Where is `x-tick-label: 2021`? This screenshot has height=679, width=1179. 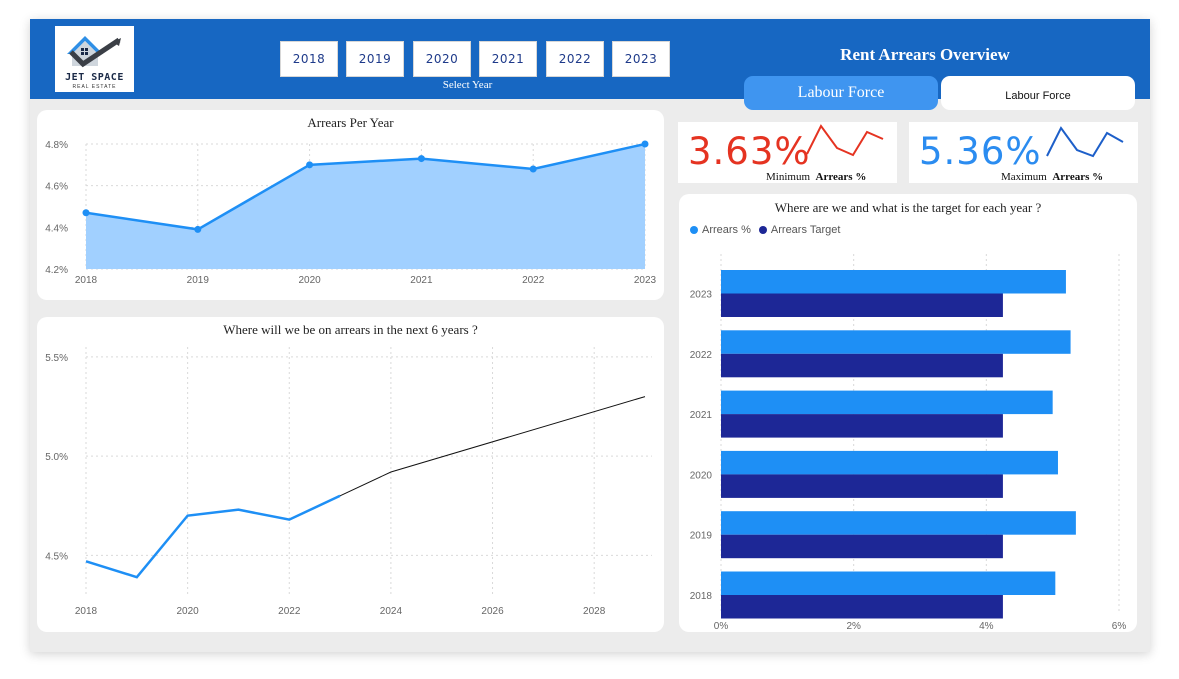
x-tick-label: 2021 is located at coordinates (421, 280).